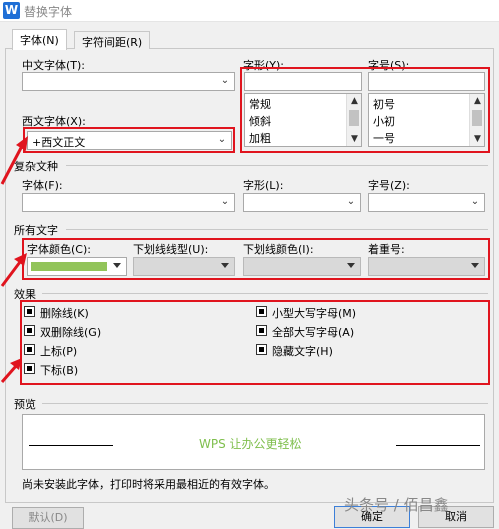 Image resolution: width=499 pixels, height=529 pixels. Describe the element at coordinates (396, 505) in the screenshot. I see `watermark-text: 头条号 / 佰昌鑫` at that location.